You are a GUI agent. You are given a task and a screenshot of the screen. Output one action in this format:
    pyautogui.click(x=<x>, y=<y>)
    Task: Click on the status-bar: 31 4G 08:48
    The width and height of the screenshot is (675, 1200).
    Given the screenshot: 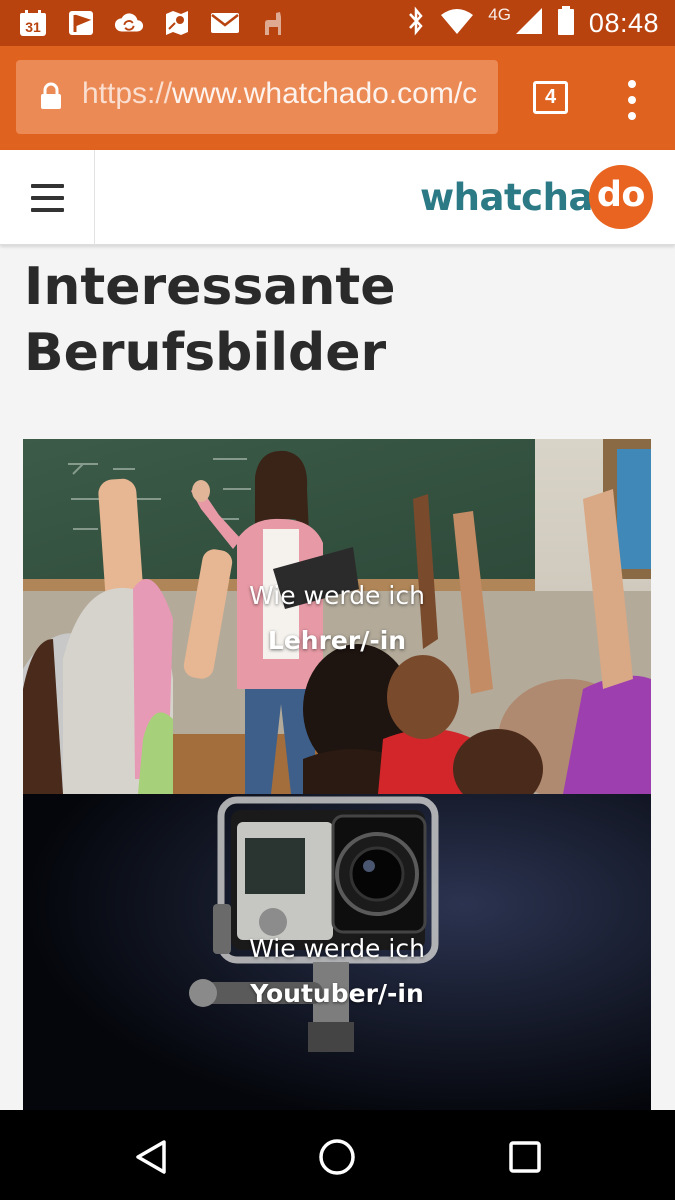 What is the action you would take?
    pyautogui.click(x=337, y=23)
    